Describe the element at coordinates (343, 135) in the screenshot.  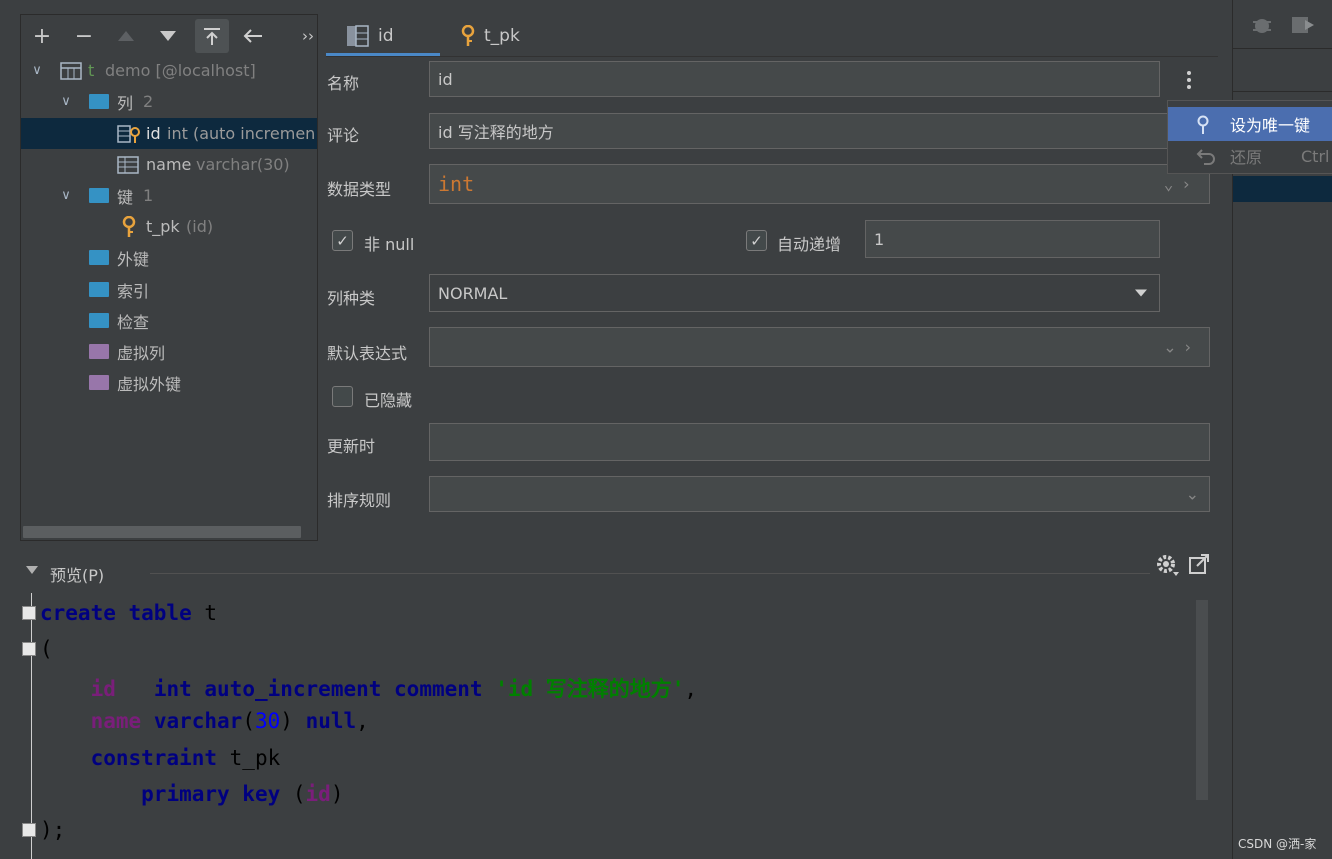
I see `comment-label: 评论` at that location.